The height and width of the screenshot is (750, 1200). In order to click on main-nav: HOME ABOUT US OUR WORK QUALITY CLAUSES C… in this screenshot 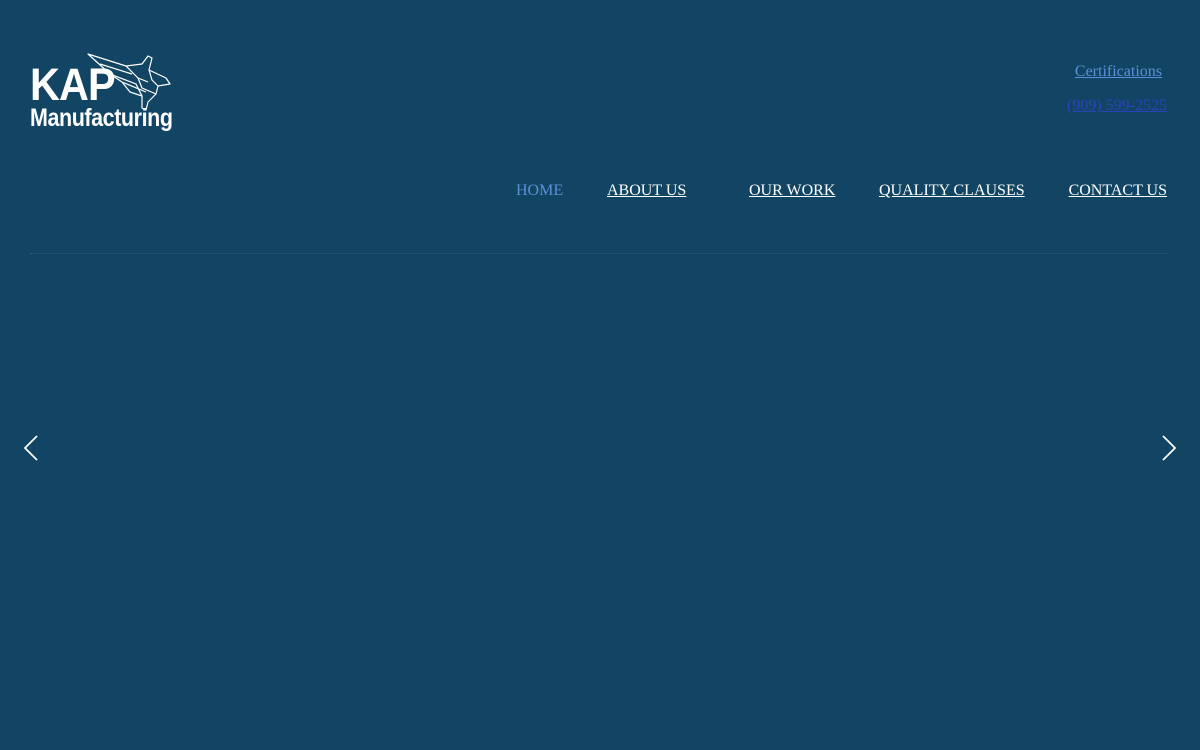, I will do `click(600, 192)`.